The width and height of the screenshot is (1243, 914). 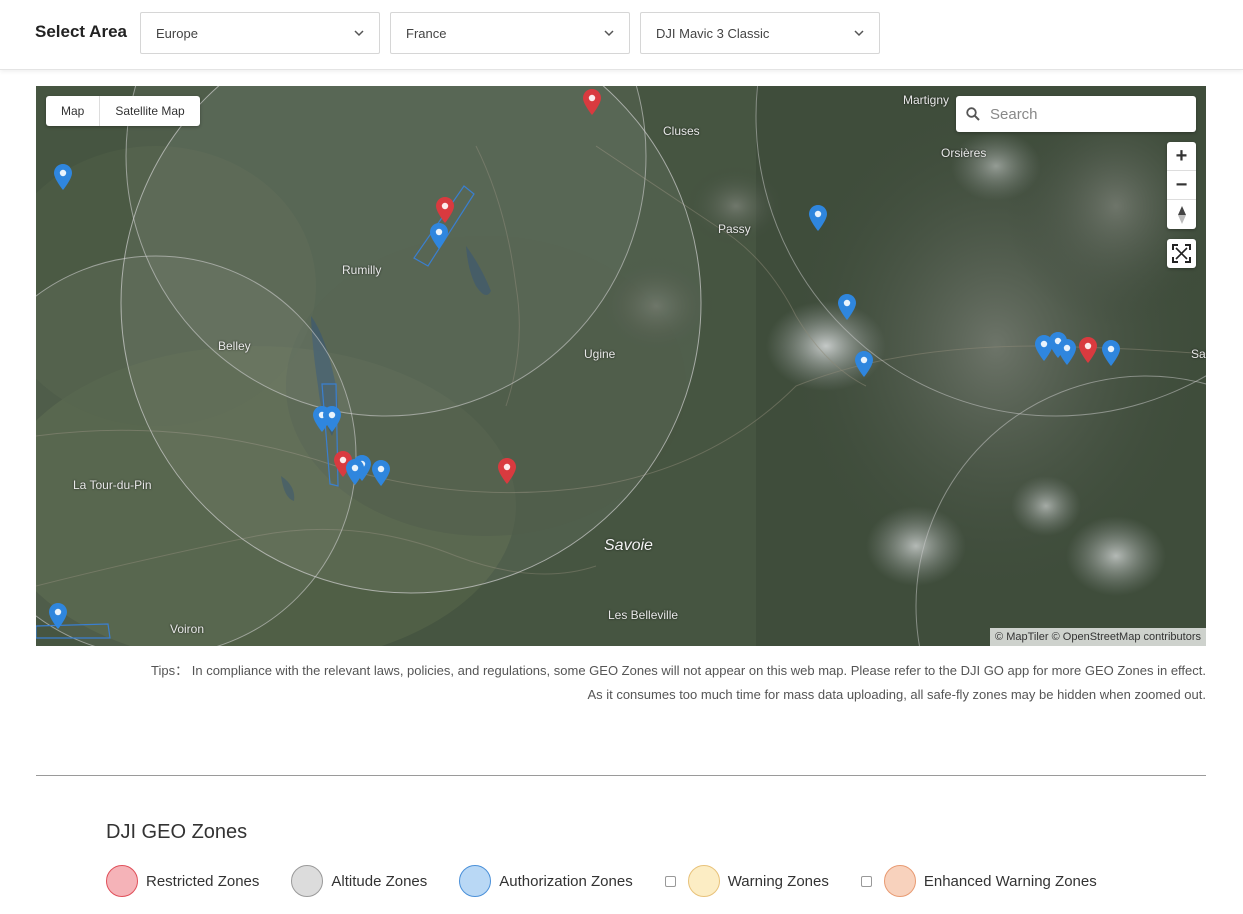 I want to click on enhanced-warning-zone-swatch, so click(x=899, y=881).